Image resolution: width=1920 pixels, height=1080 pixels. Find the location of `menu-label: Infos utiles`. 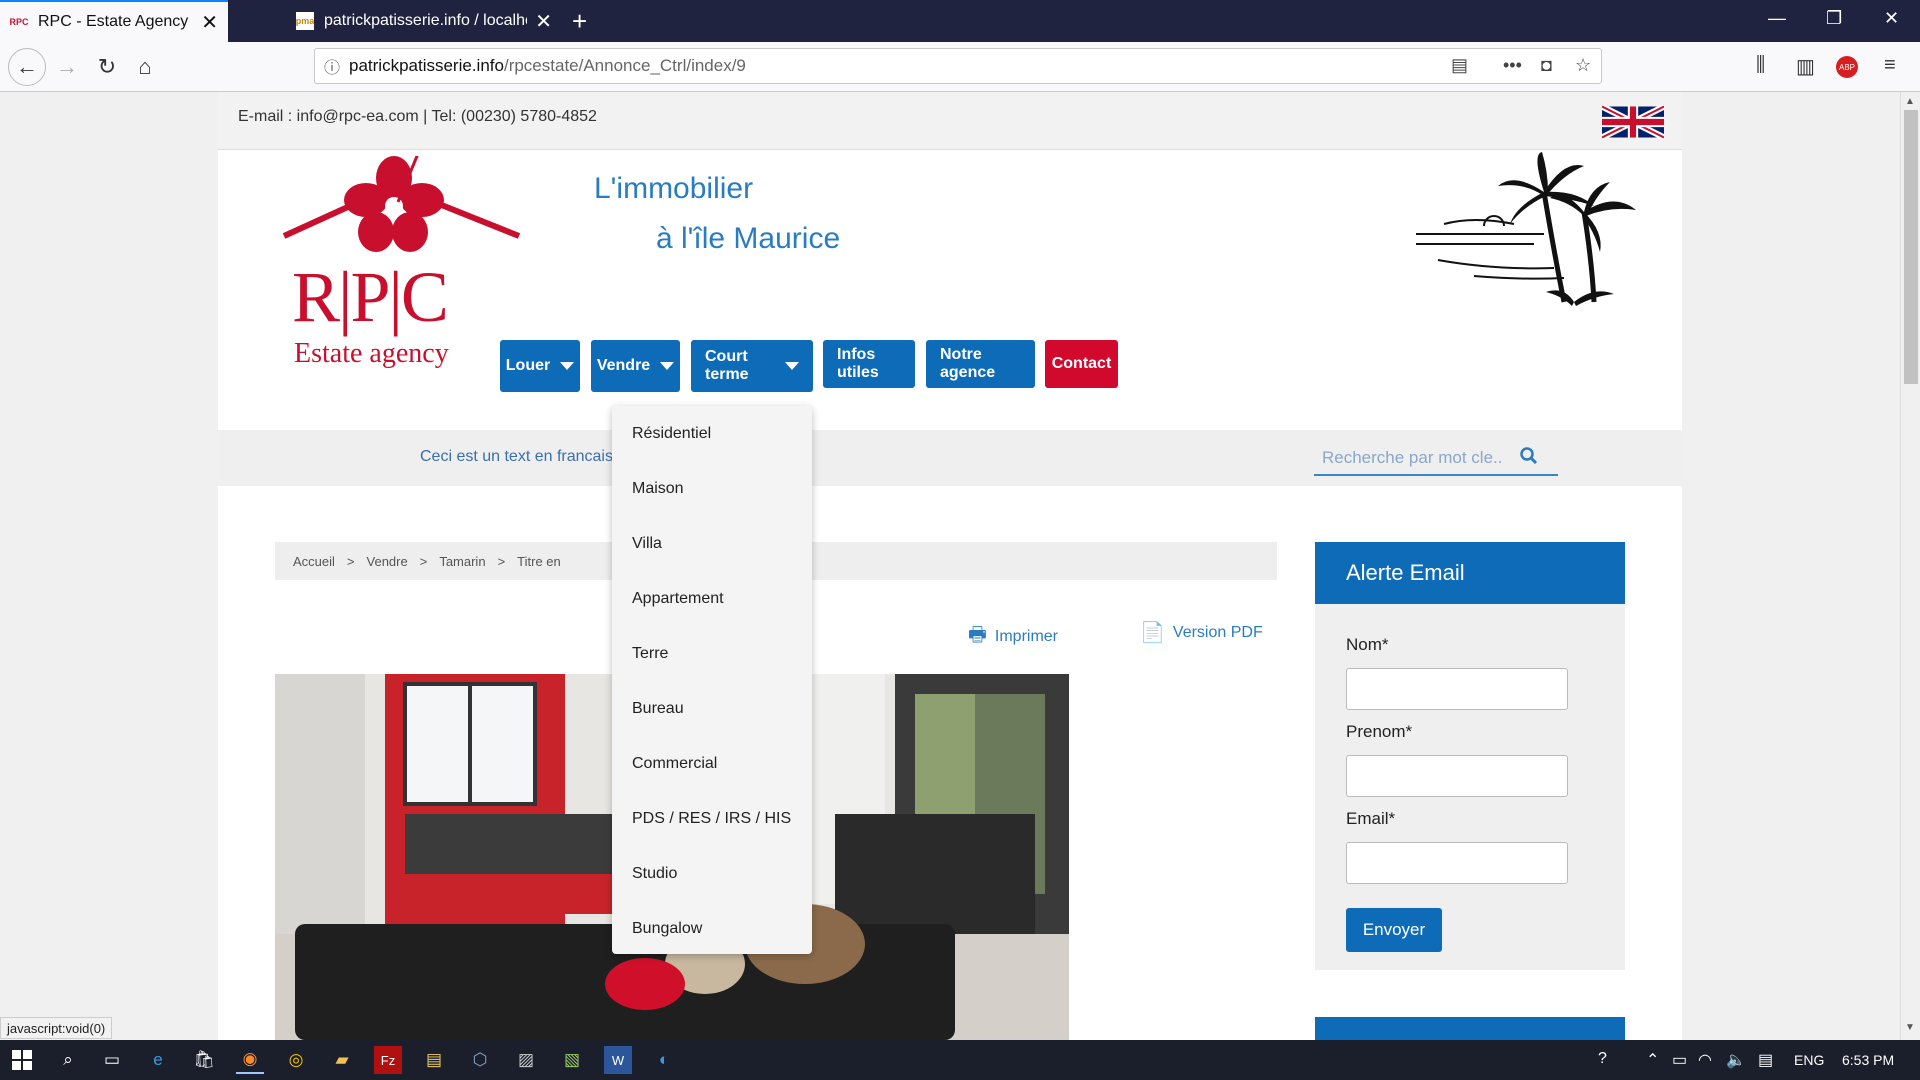

menu-label: Infos utiles is located at coordinates (858, 363).